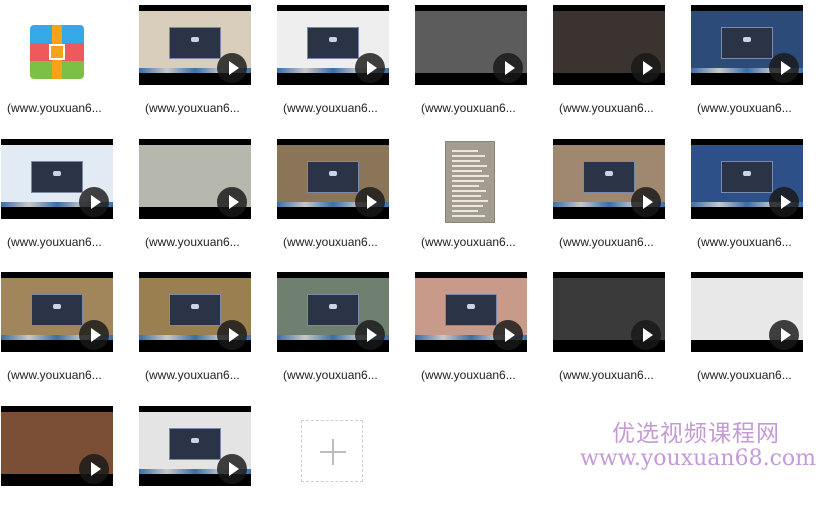  Describe the element at coordinates (698, 458) in the screenshot. I see `watermark-url: www.youxuan68.com` at that location.